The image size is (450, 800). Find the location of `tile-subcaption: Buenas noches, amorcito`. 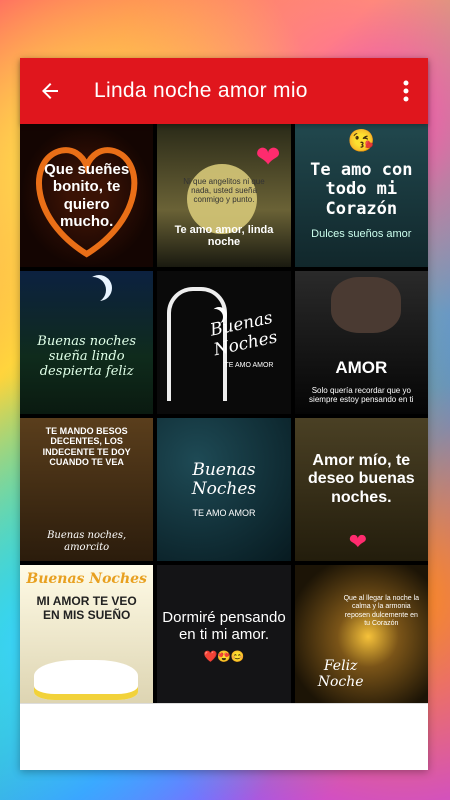

tile-subcaption: Buenas noches, amorcito is located at coordinates (87, 541).